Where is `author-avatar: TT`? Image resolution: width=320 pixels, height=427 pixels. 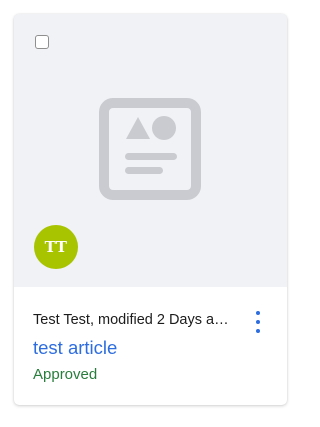 author-avatar: TT is located at coordinates (56, 247).